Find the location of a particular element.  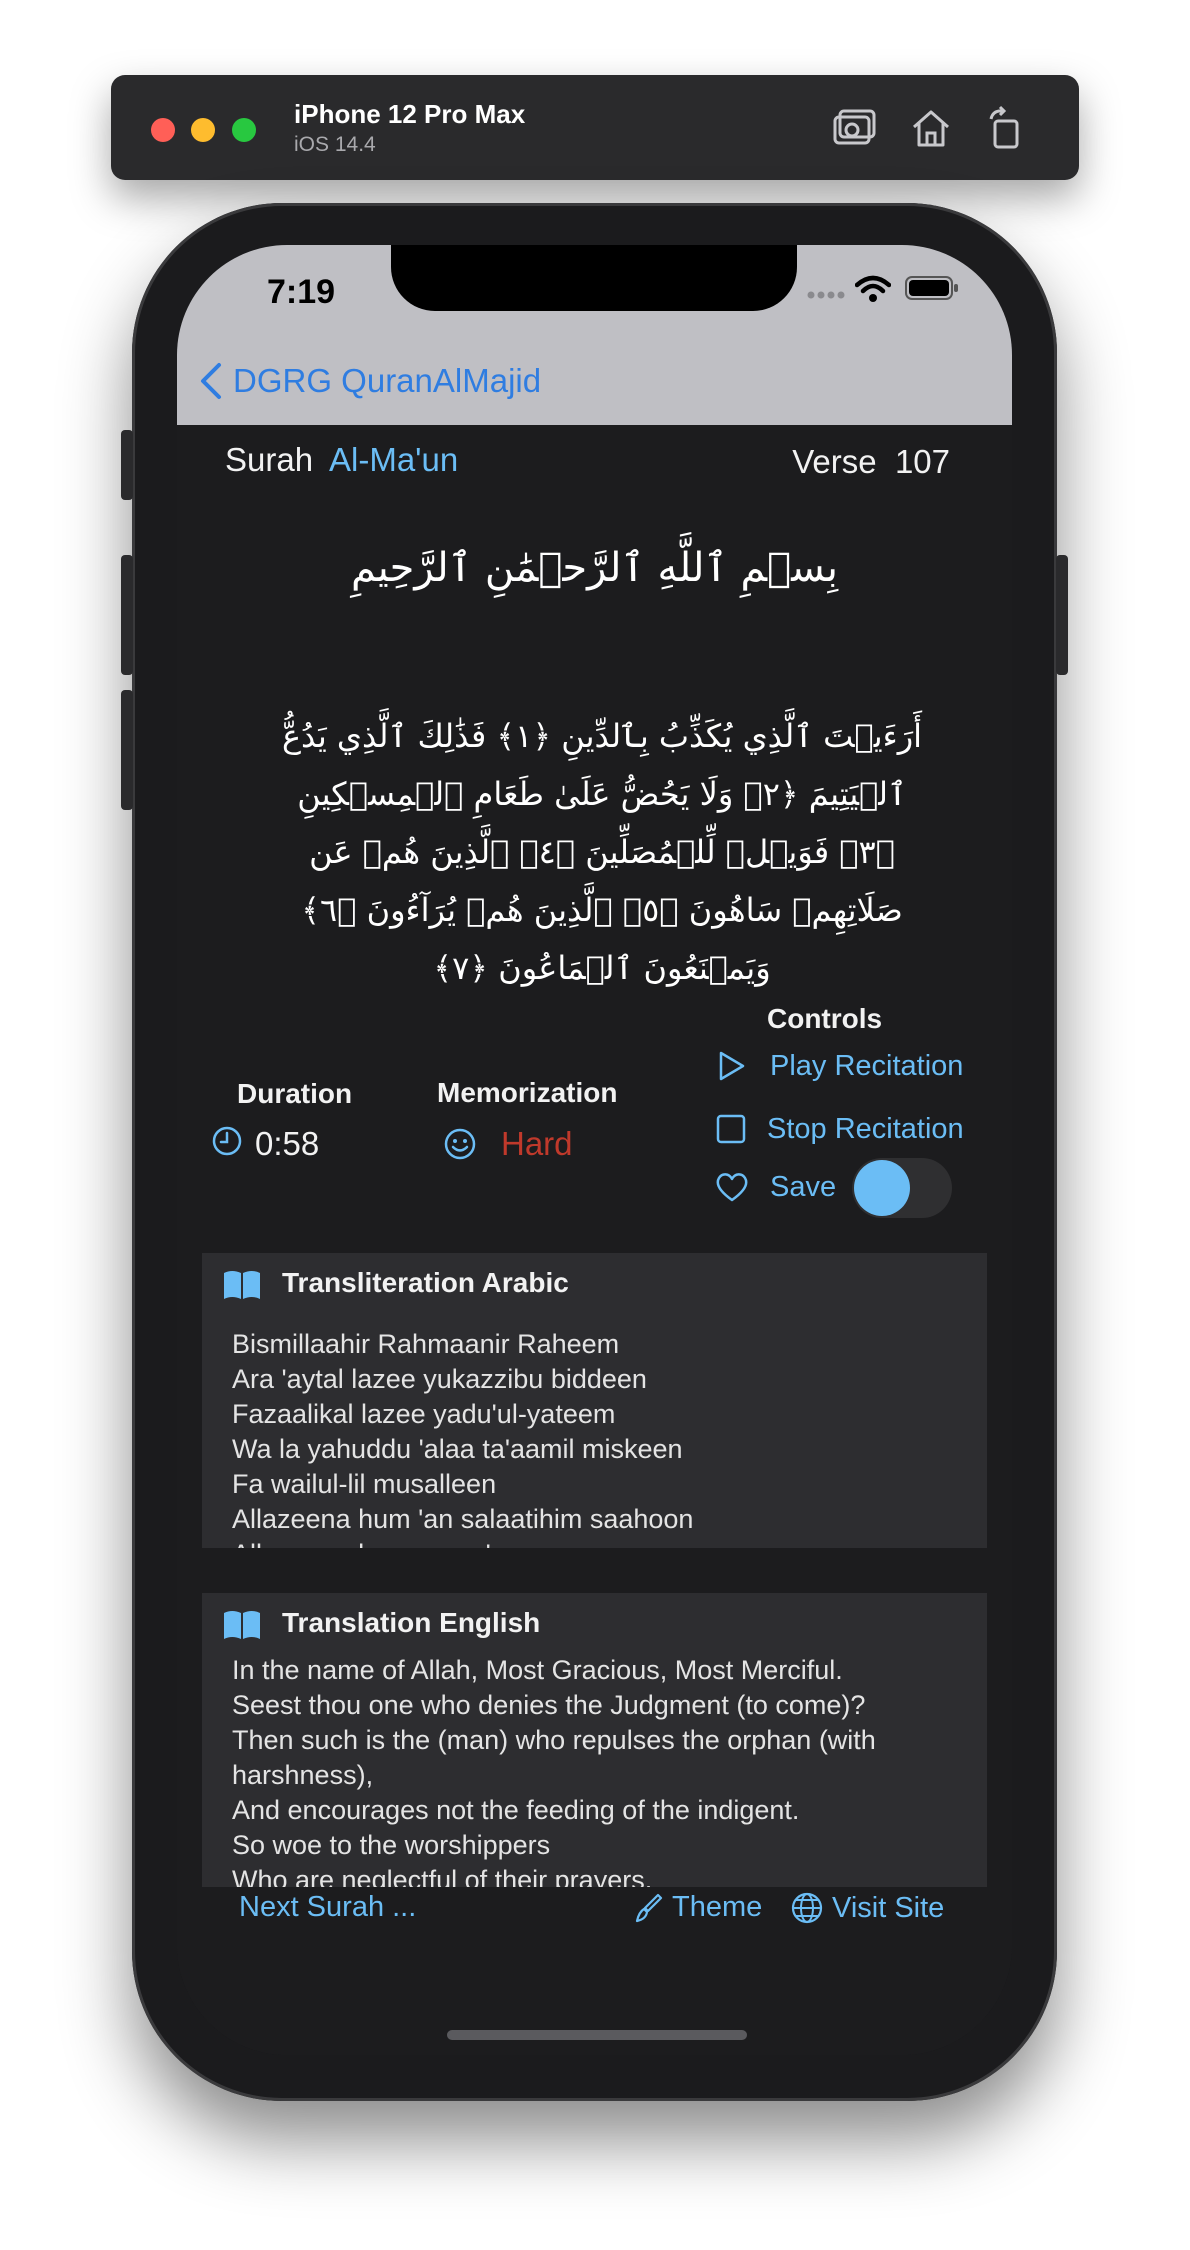

transliteration-line: Fazaalikal lazee yadu'ul-yateem is located at coordinates (424, 1414).